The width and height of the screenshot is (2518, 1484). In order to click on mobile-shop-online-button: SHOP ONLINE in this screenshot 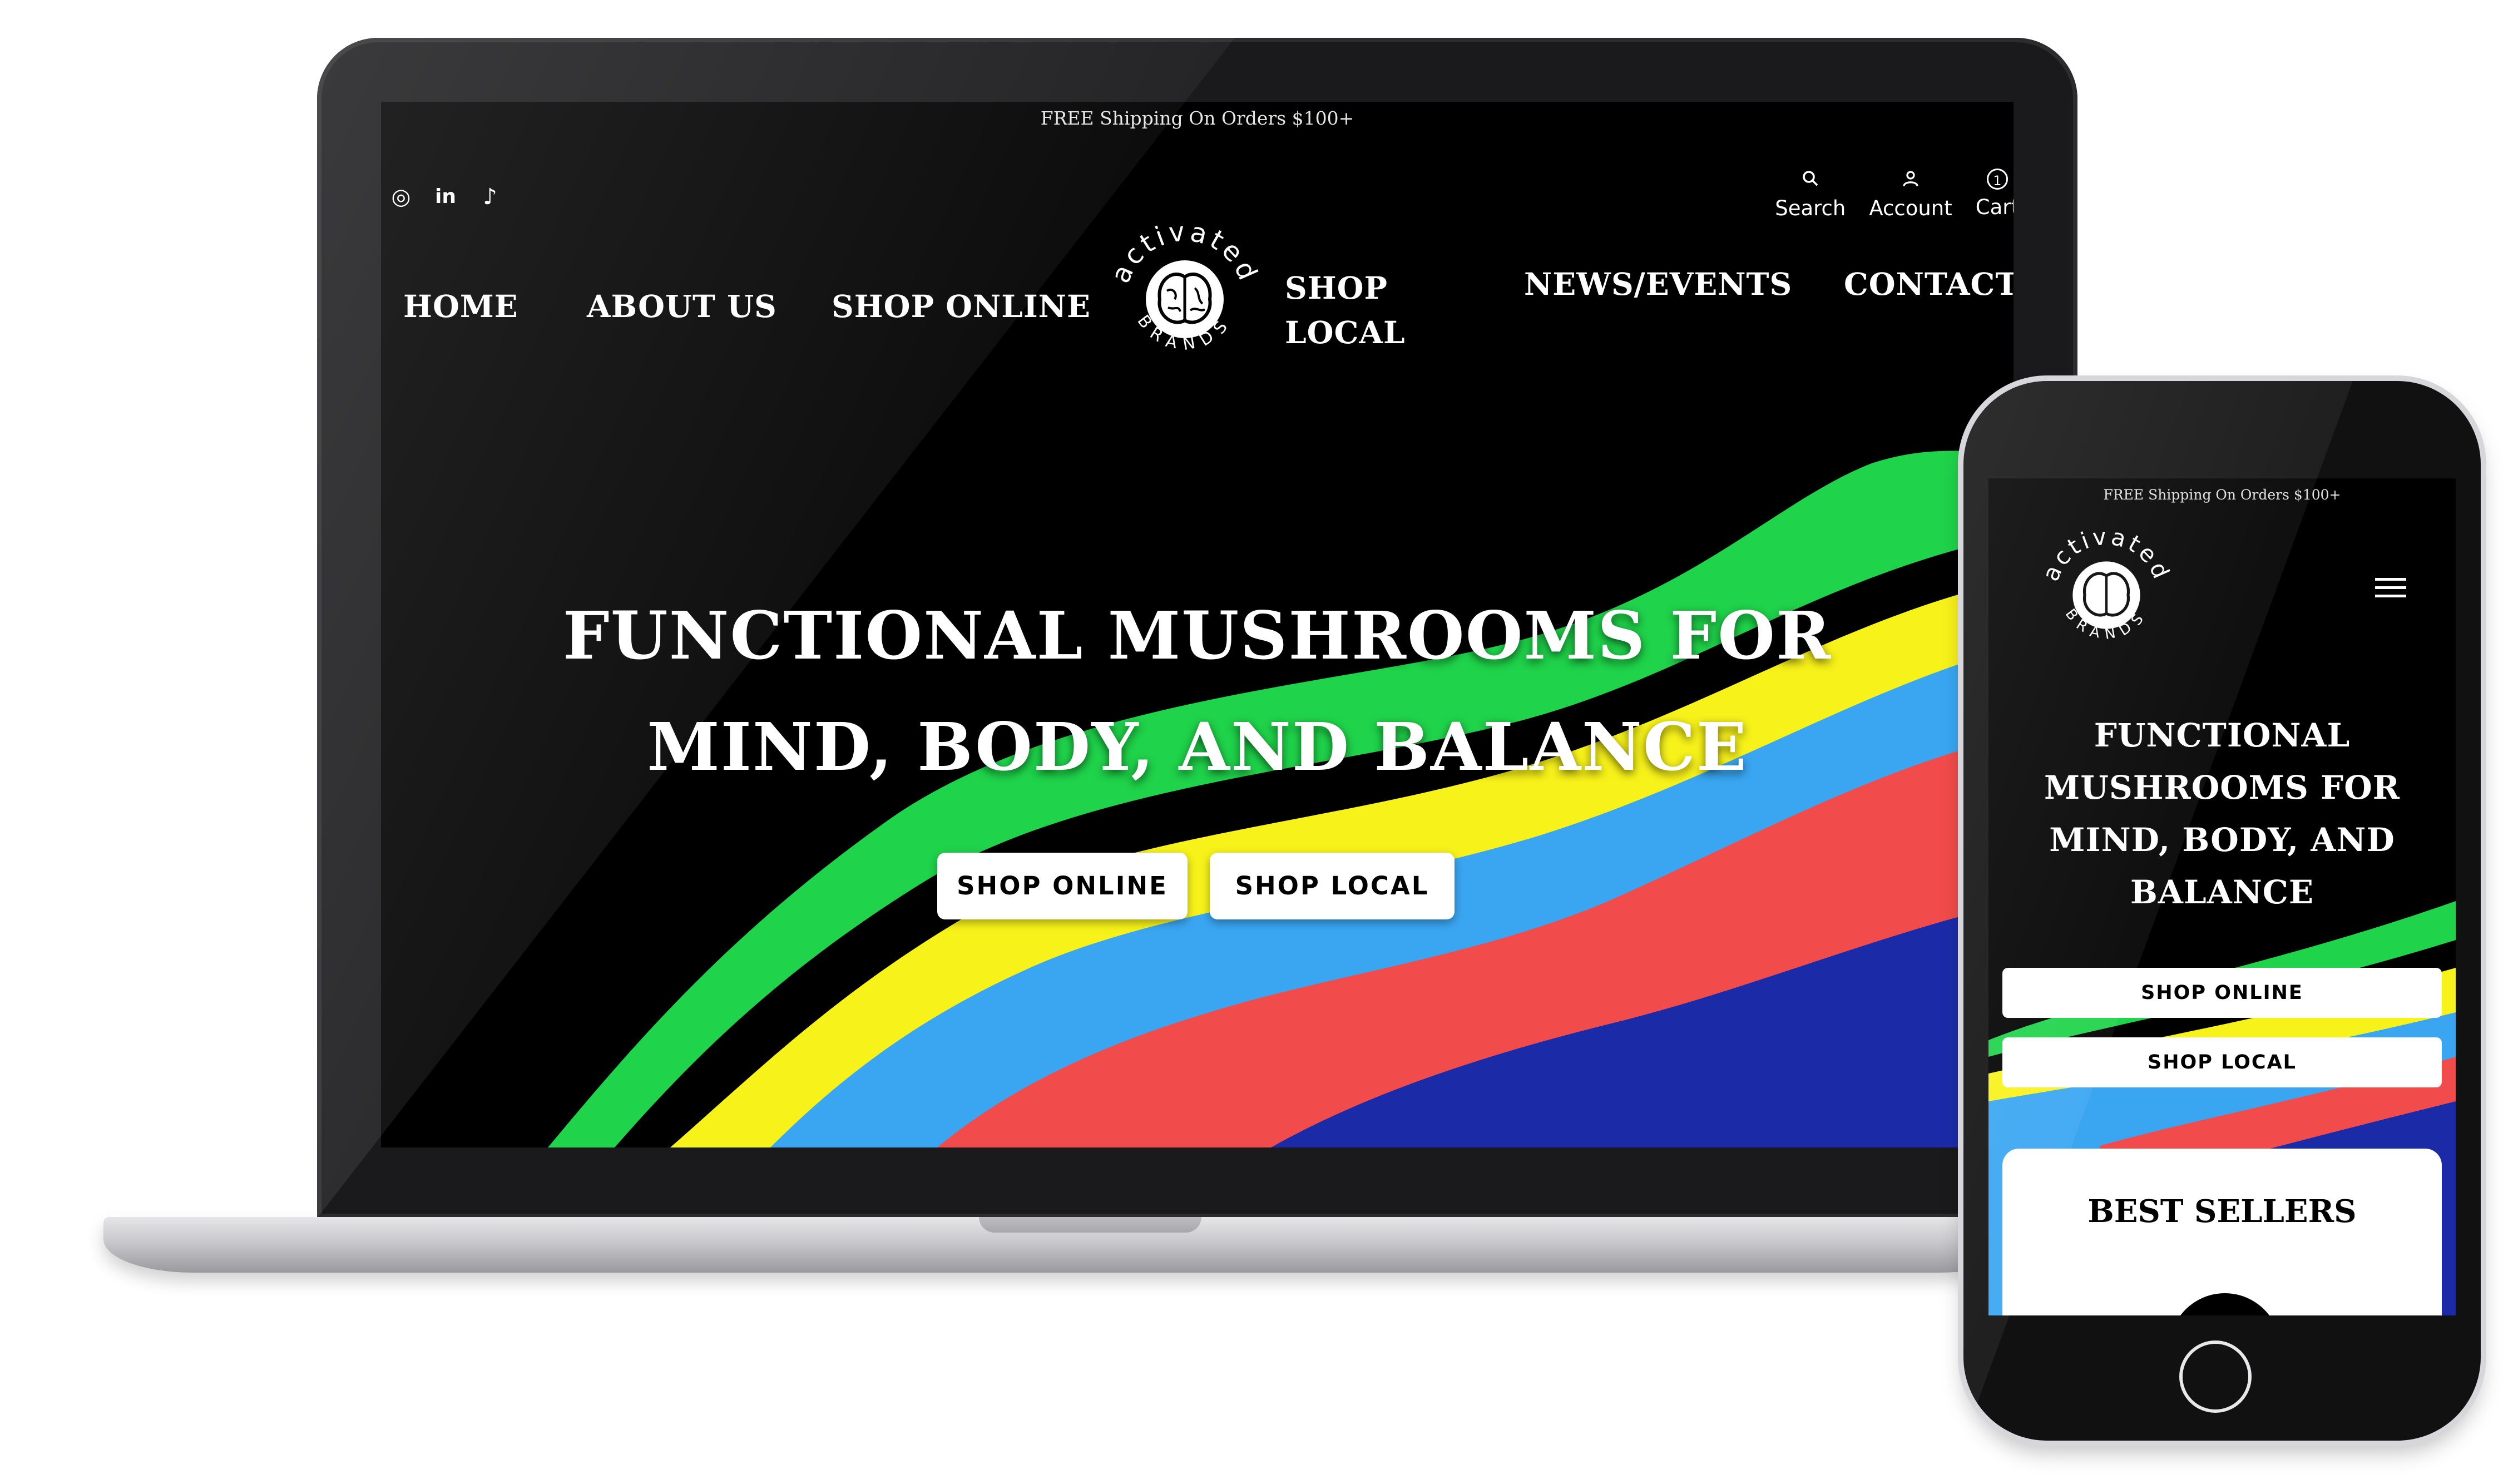, I will do `click(2222, 993)`.